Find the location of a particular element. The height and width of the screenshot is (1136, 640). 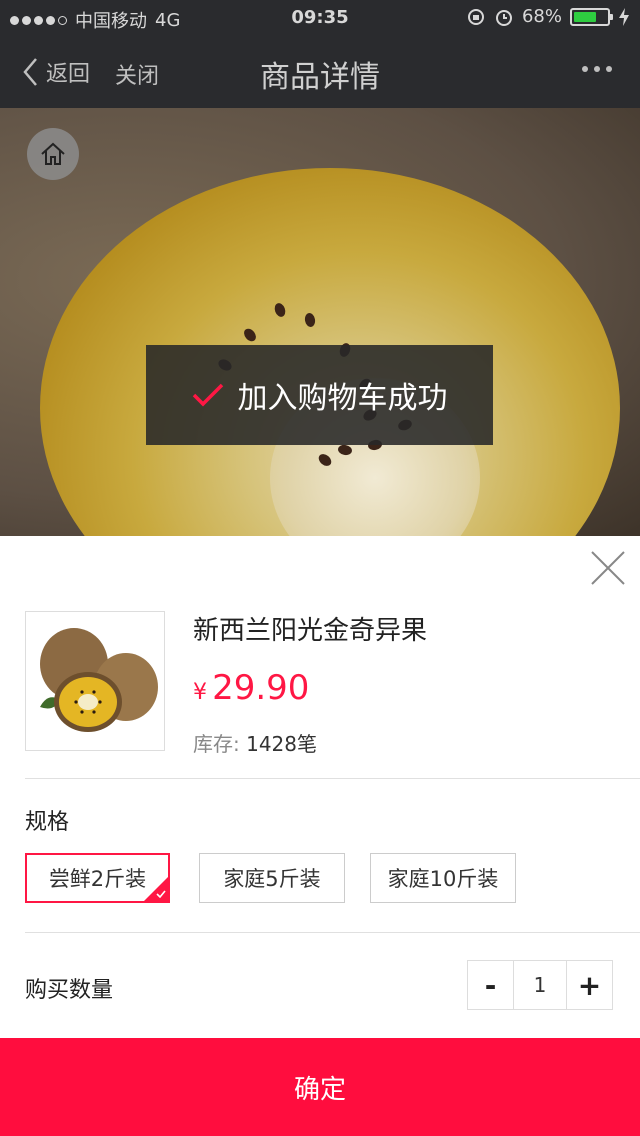

stock-value: 1428笔 is located at coordinates (282, 744).